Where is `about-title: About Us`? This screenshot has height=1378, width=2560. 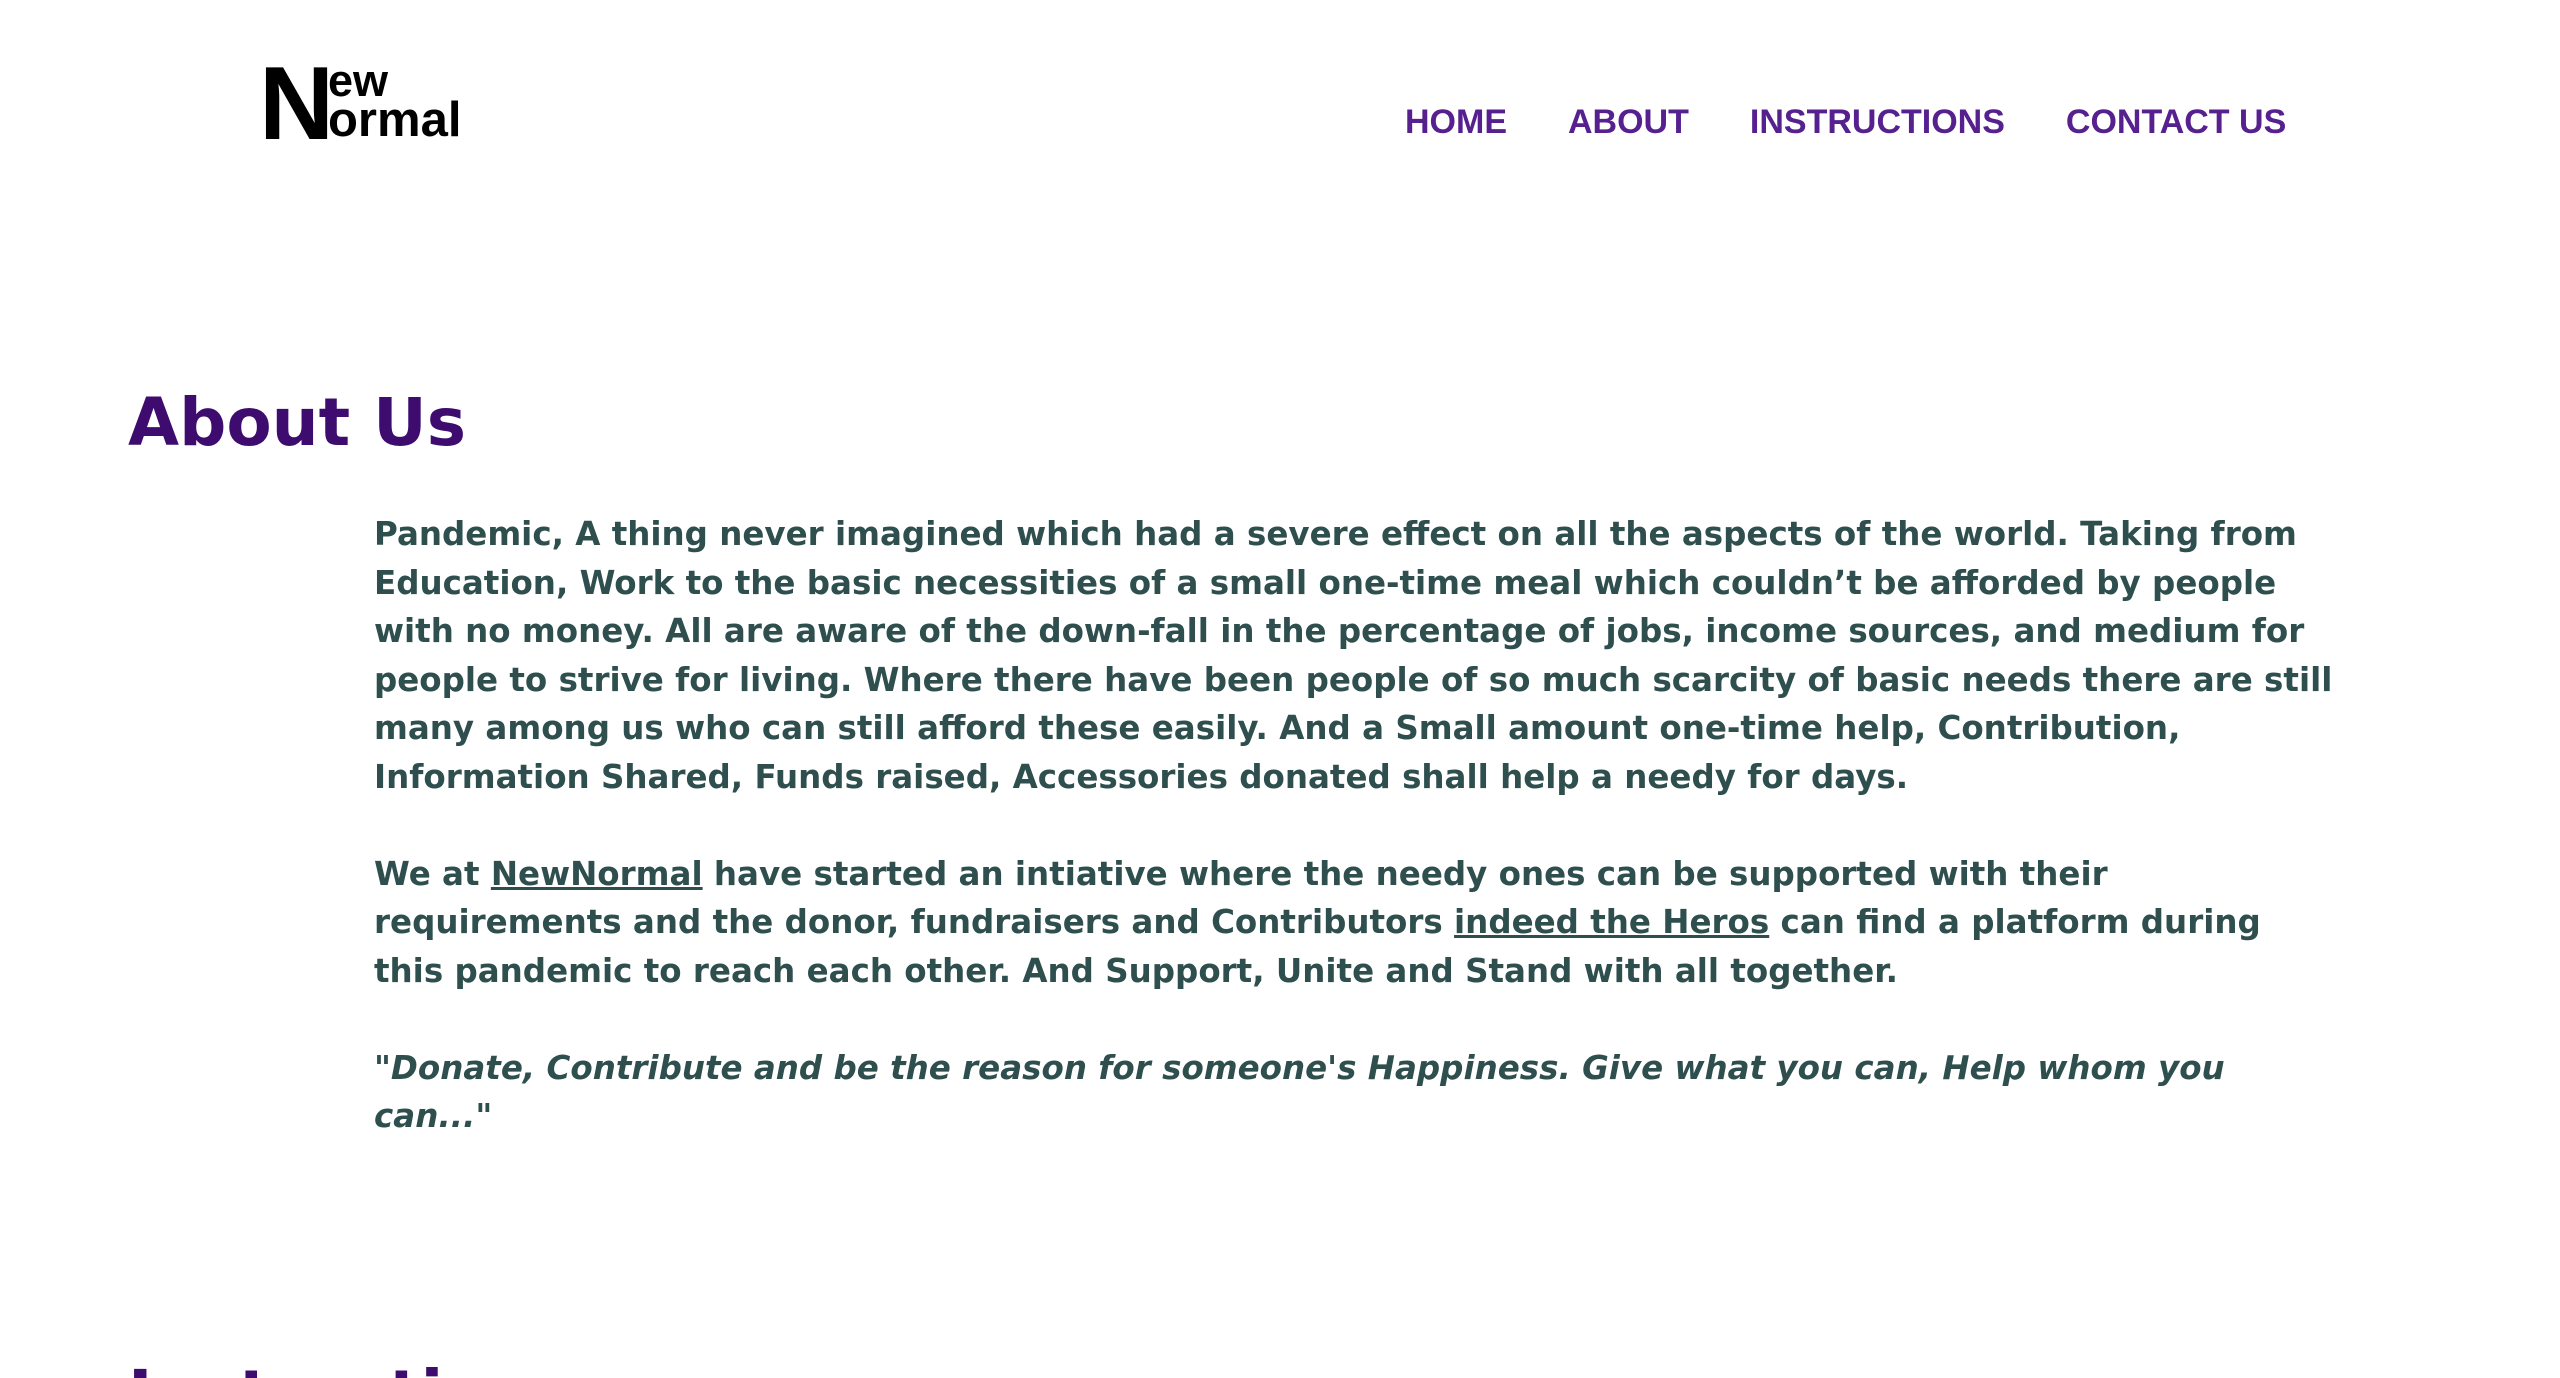
about-title: About Us is located at coordinates (297, 422).